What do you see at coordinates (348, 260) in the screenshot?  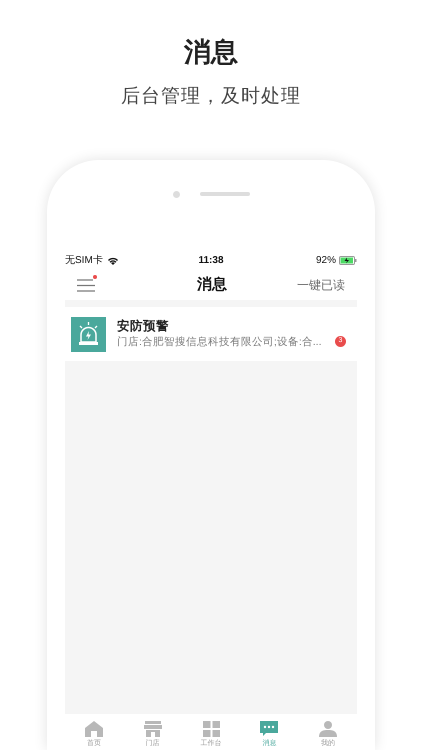 I see `battery-charging-icon` at bounding box center [348, 260].